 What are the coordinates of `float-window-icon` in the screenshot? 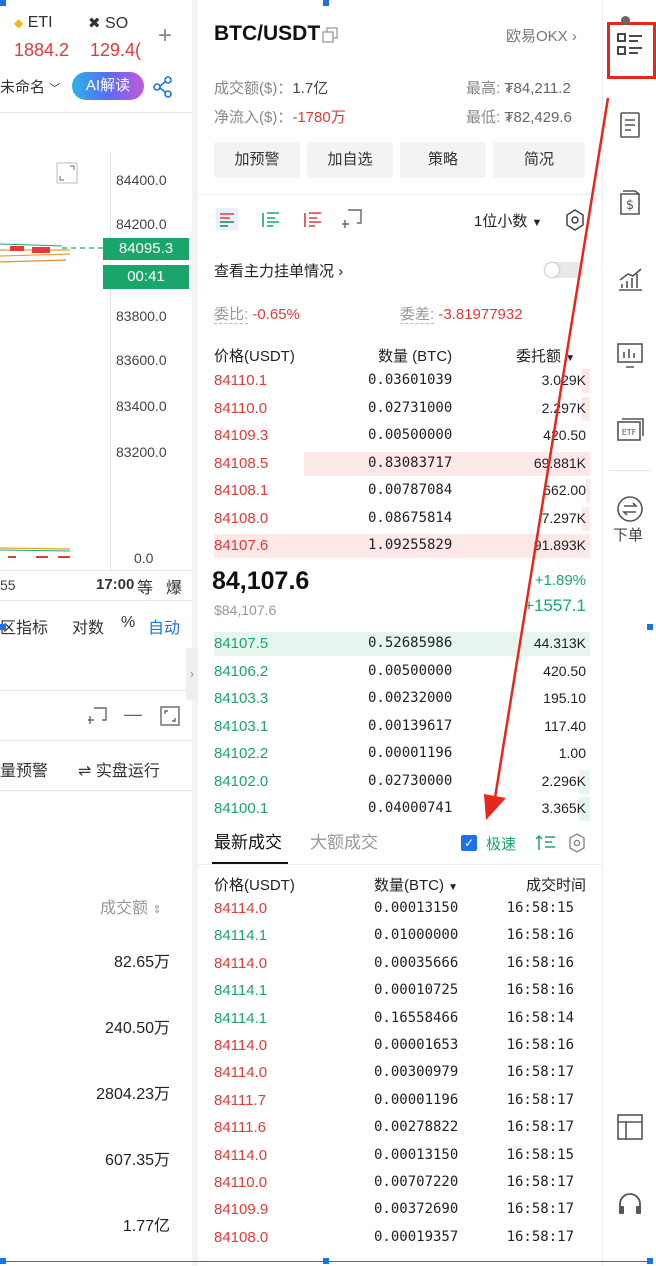 It's located at (98, 716).